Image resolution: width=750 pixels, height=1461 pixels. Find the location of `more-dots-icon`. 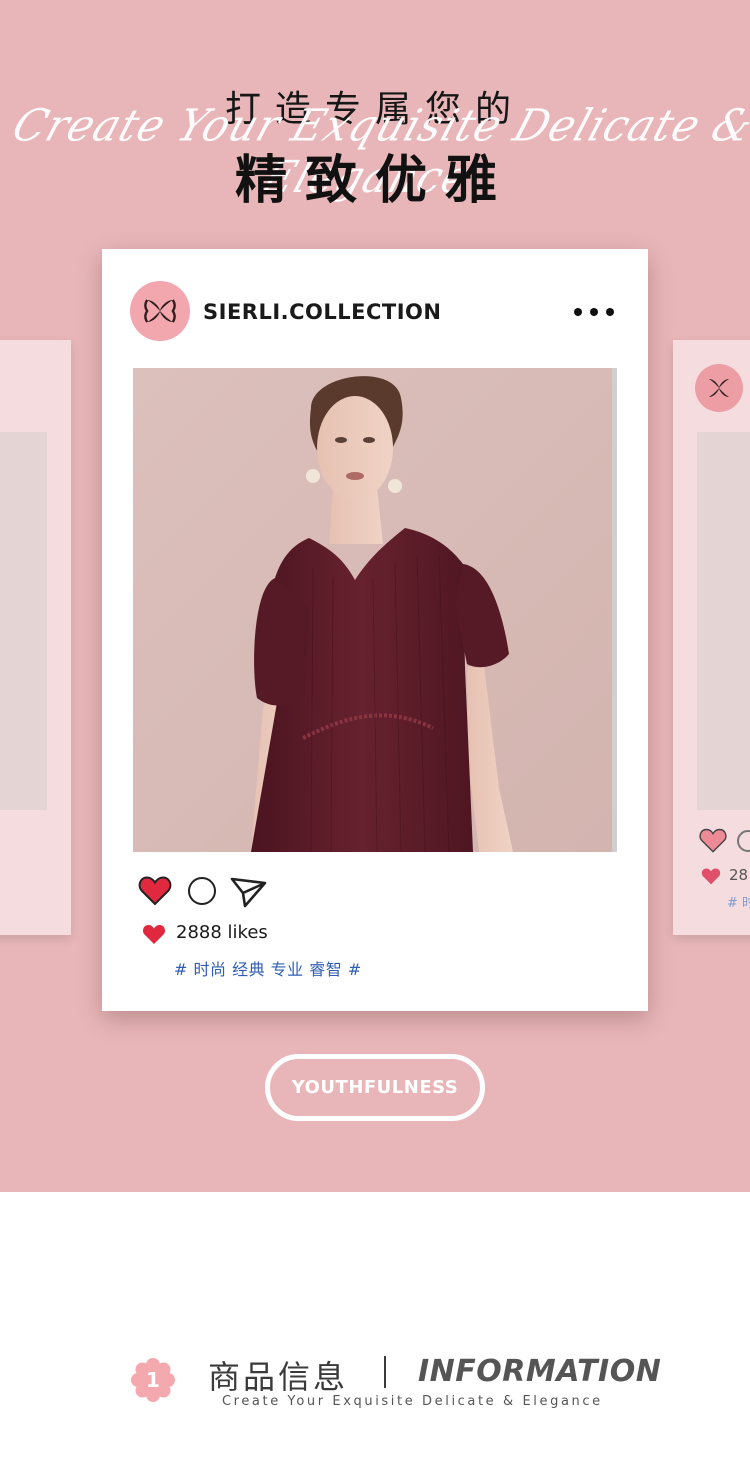

more-dots-icon is located at coordinates (594, 312).